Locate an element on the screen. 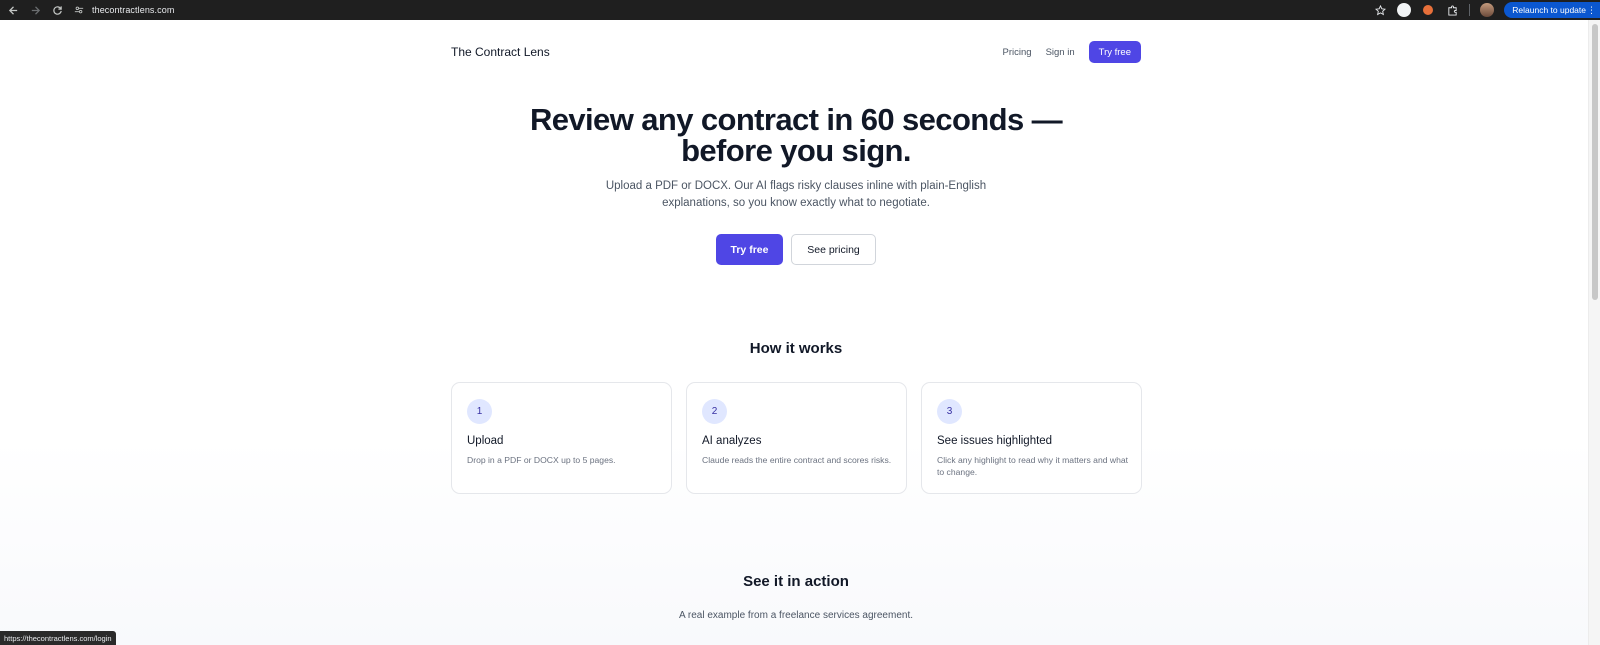 This screenshot has height=645, width=1600. site-settings-icon is located at coordinates (79, 10).